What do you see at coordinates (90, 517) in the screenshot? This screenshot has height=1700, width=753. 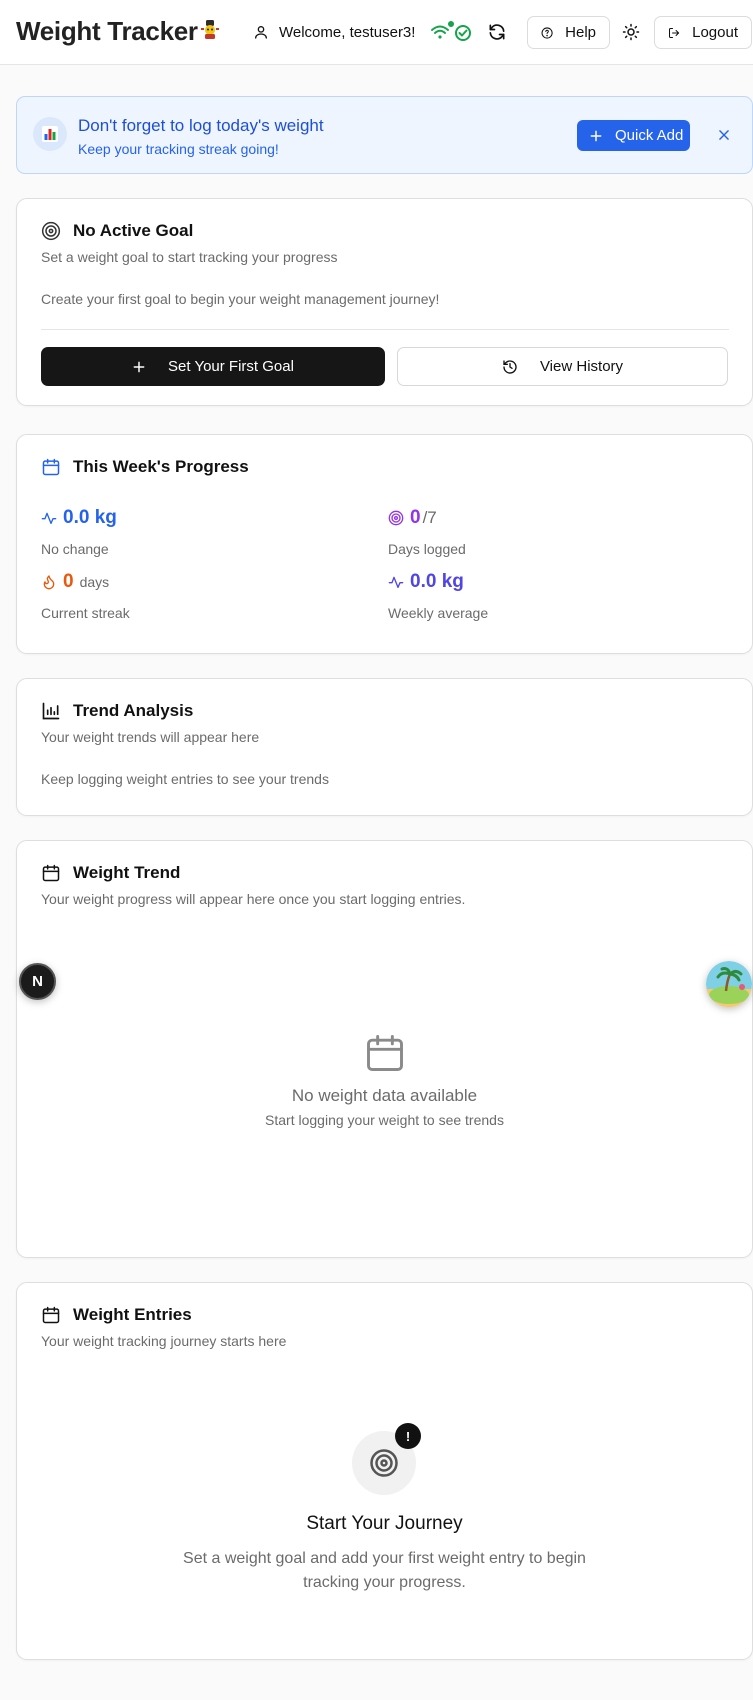 I see `weight-change-value: 0.0 kg` at bounding box center [90, 517].